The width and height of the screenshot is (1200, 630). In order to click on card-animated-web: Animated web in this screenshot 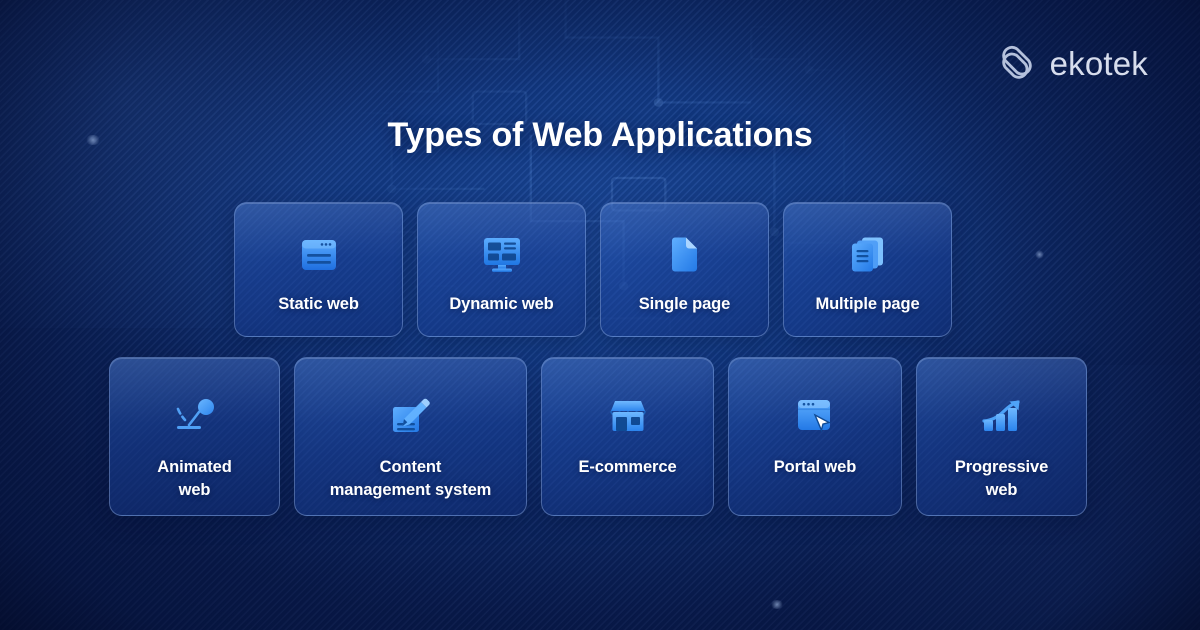, I will do `click(194, 436)`.